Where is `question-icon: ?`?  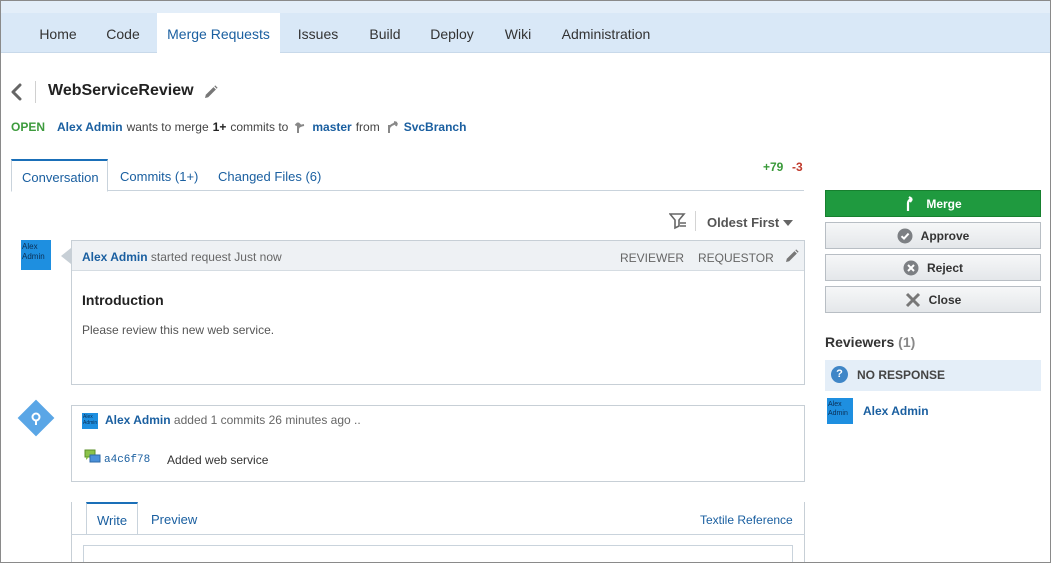
question-icon: ? is located at coordinates (839, 374).